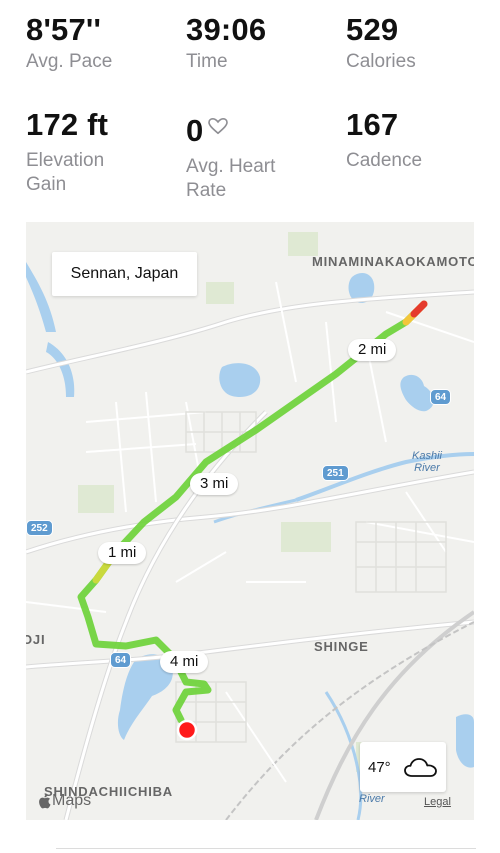 Image resolution: width=500 pixels, height=853 pixels. I want to click on time-value: 39:06, so click(226, 29).